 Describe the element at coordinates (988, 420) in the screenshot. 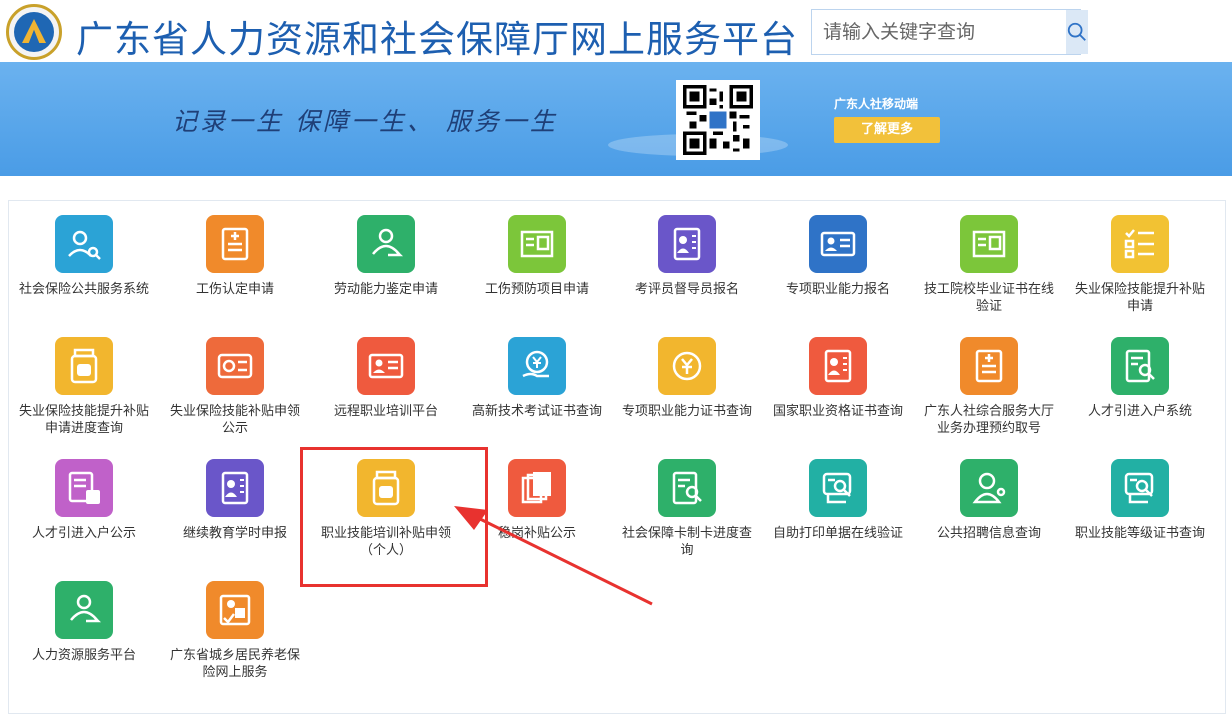

I see `service-label: 广东人社综合服务大厅业务办理预约取号` at that location.